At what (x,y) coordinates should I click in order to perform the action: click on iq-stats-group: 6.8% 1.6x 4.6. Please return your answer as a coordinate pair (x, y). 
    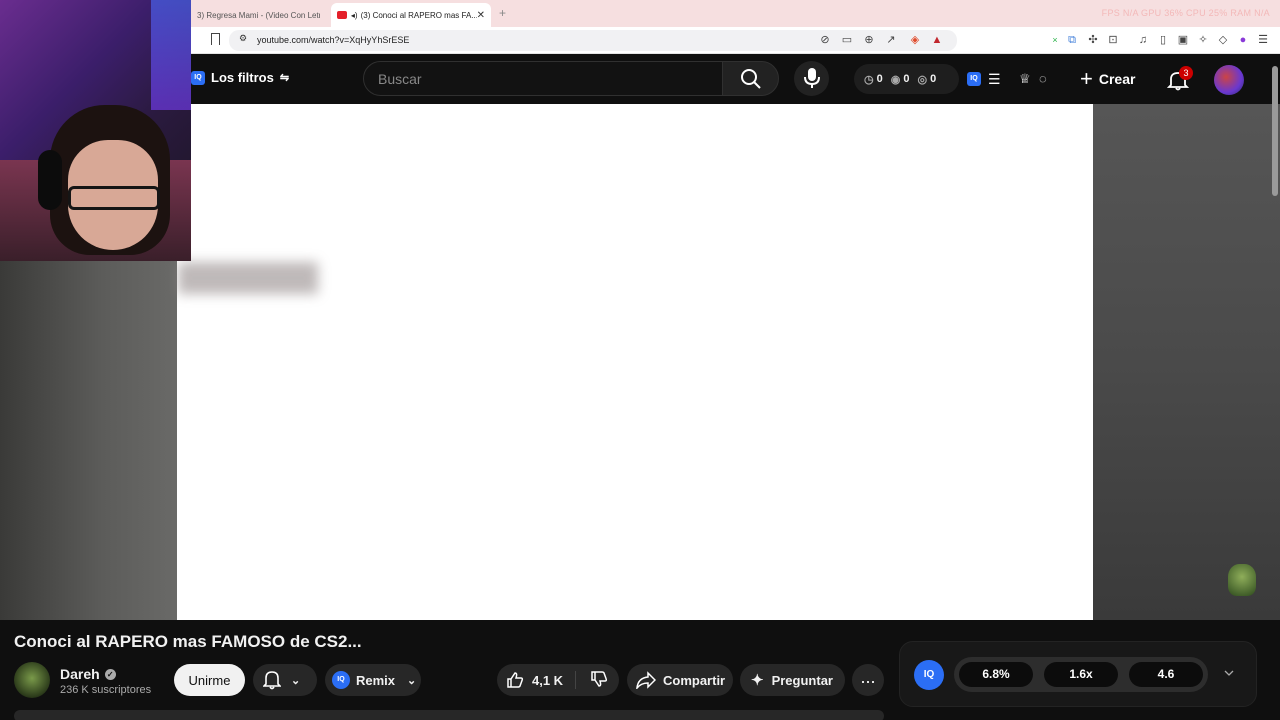
    Looking at the image, I should click on (1081, 674).